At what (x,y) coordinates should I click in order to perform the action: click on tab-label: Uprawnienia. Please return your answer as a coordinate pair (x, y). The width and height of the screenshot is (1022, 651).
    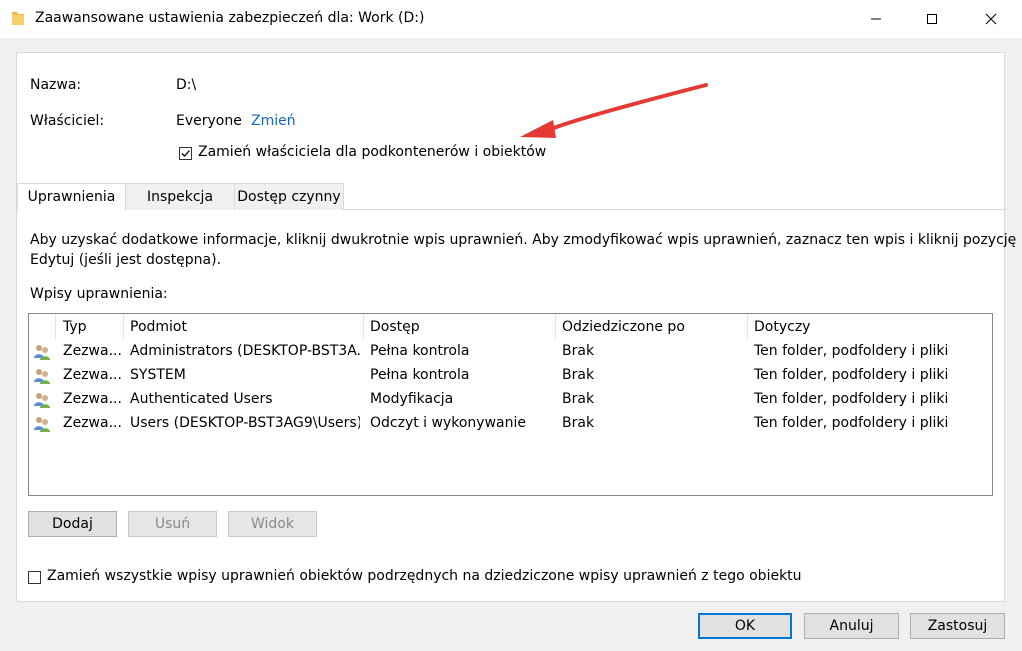
    Looking at the image, I should click on (71, 197).